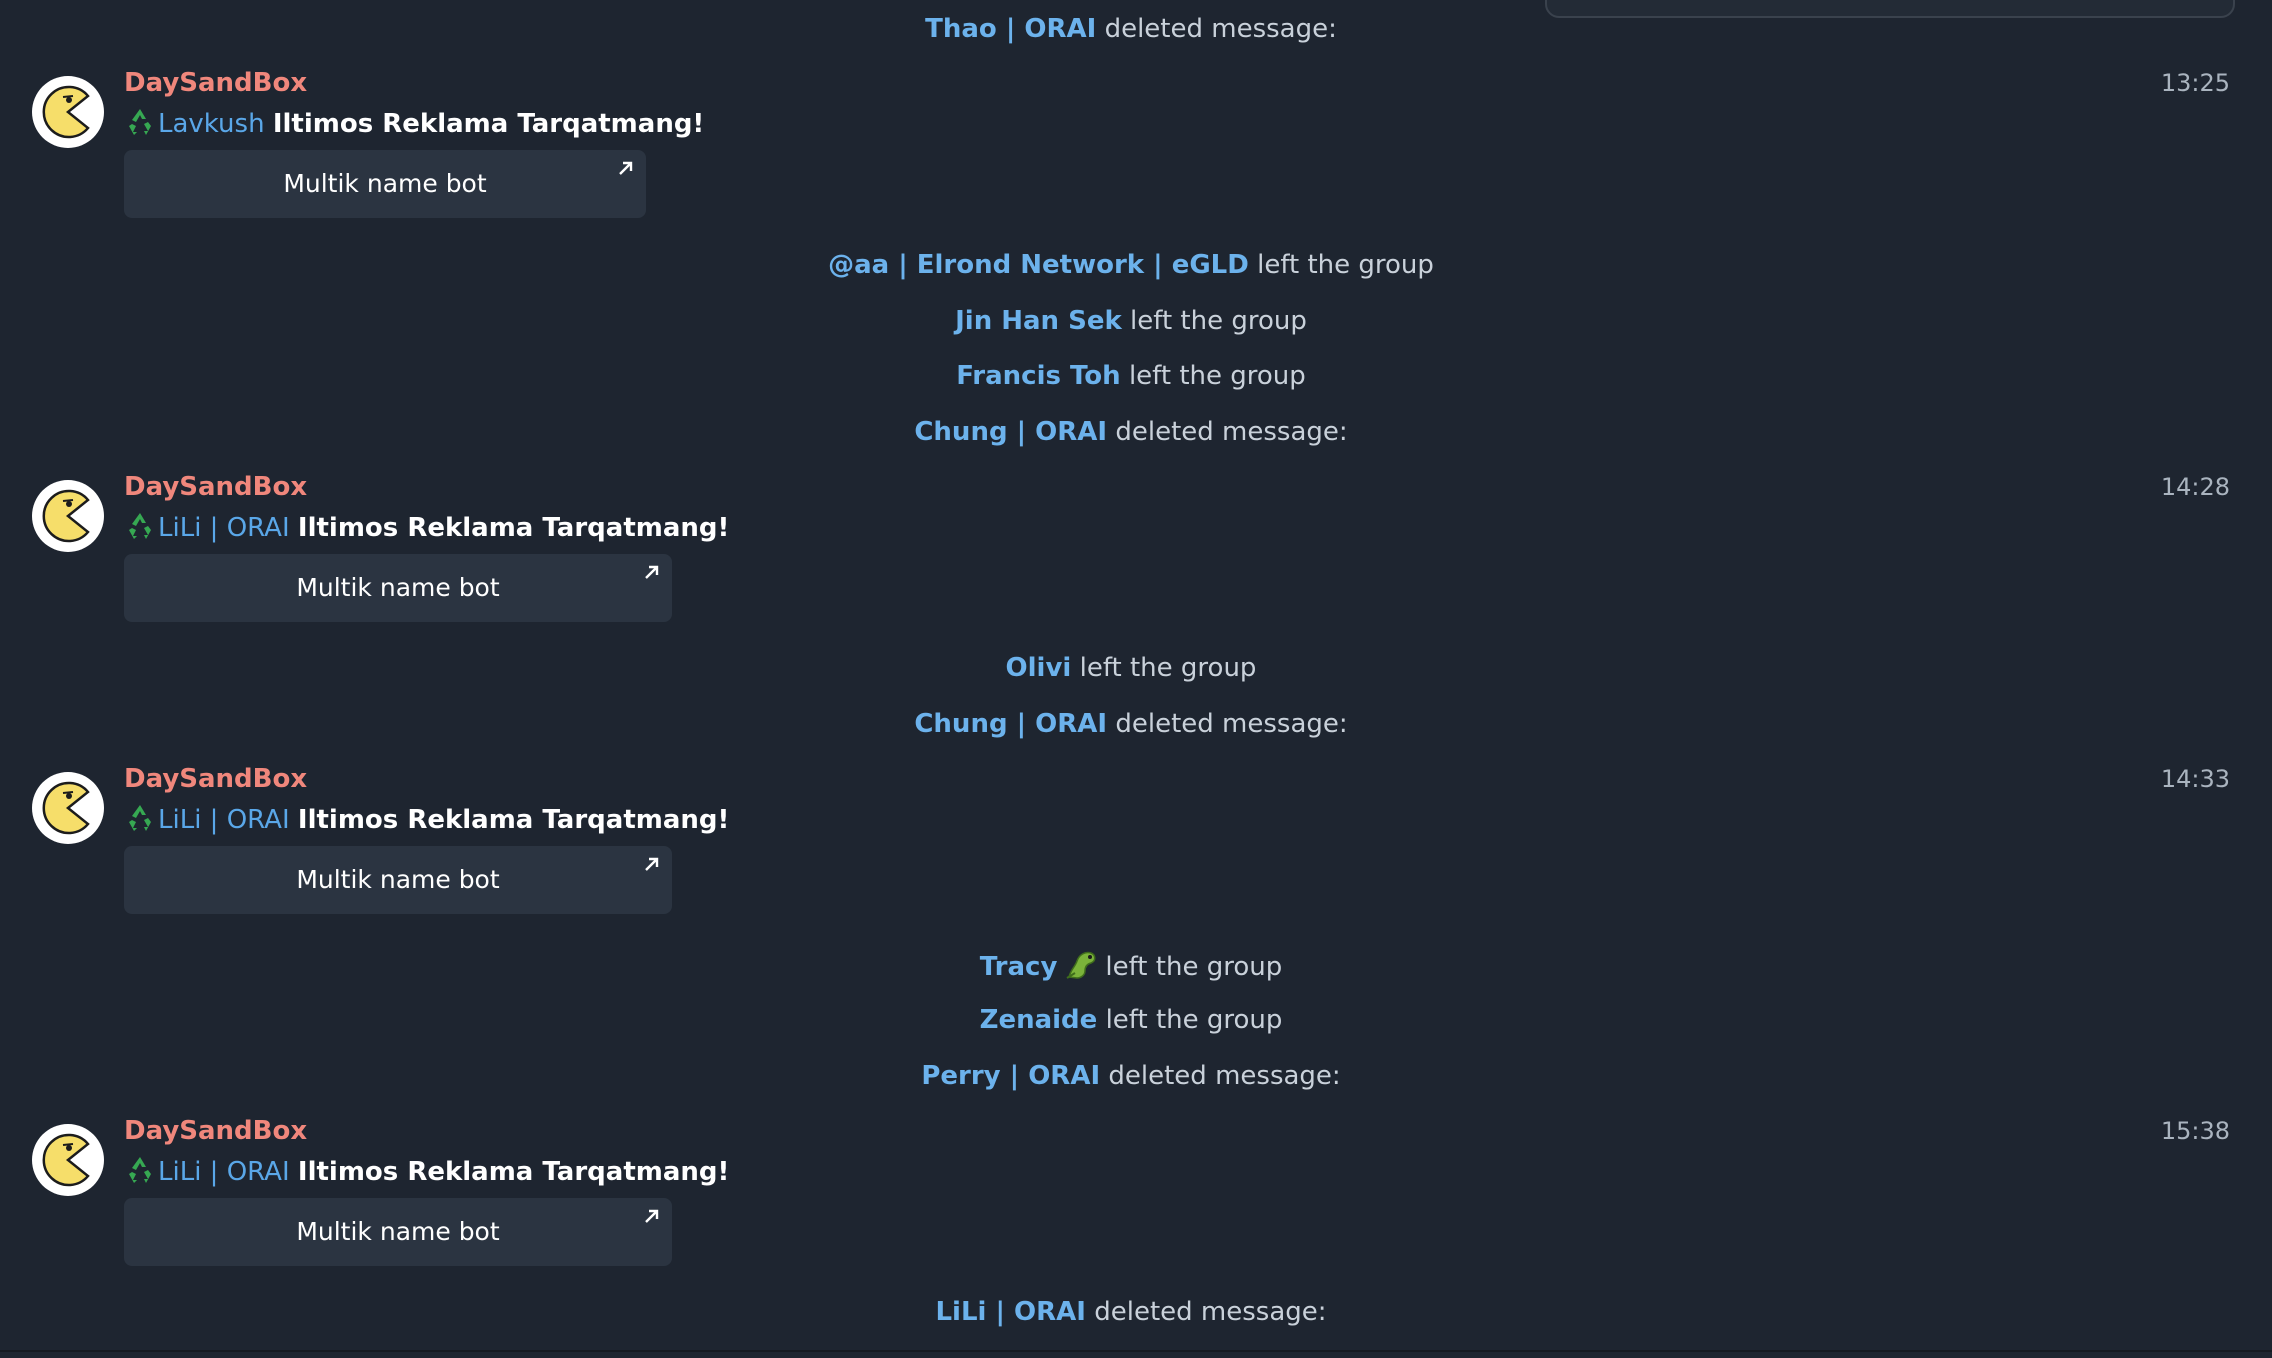 This screenshot has width=2272, height=1358. I want to click on service-message: Perry | ORAI deleted message:, so click(1131, 1076).